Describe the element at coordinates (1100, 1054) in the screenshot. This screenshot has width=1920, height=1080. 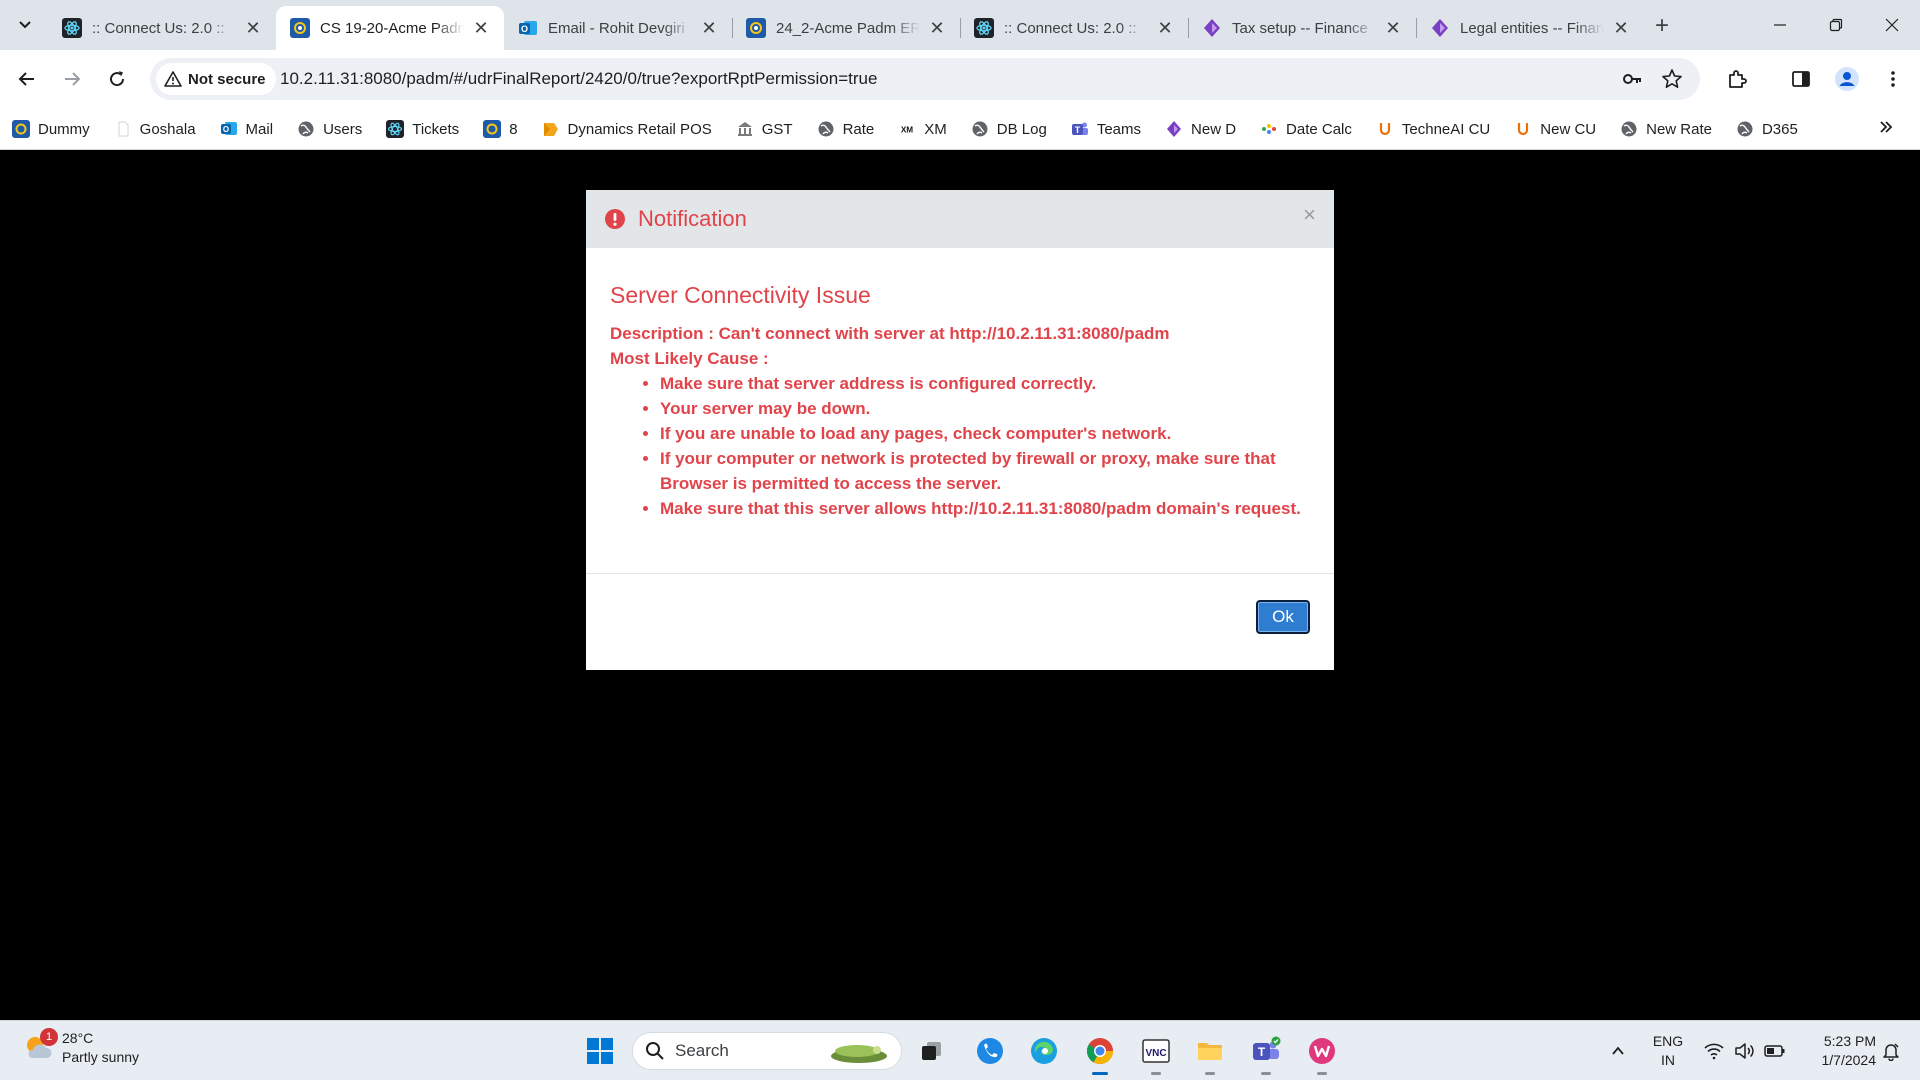
I see `taskbar-app-chrome` at that location.